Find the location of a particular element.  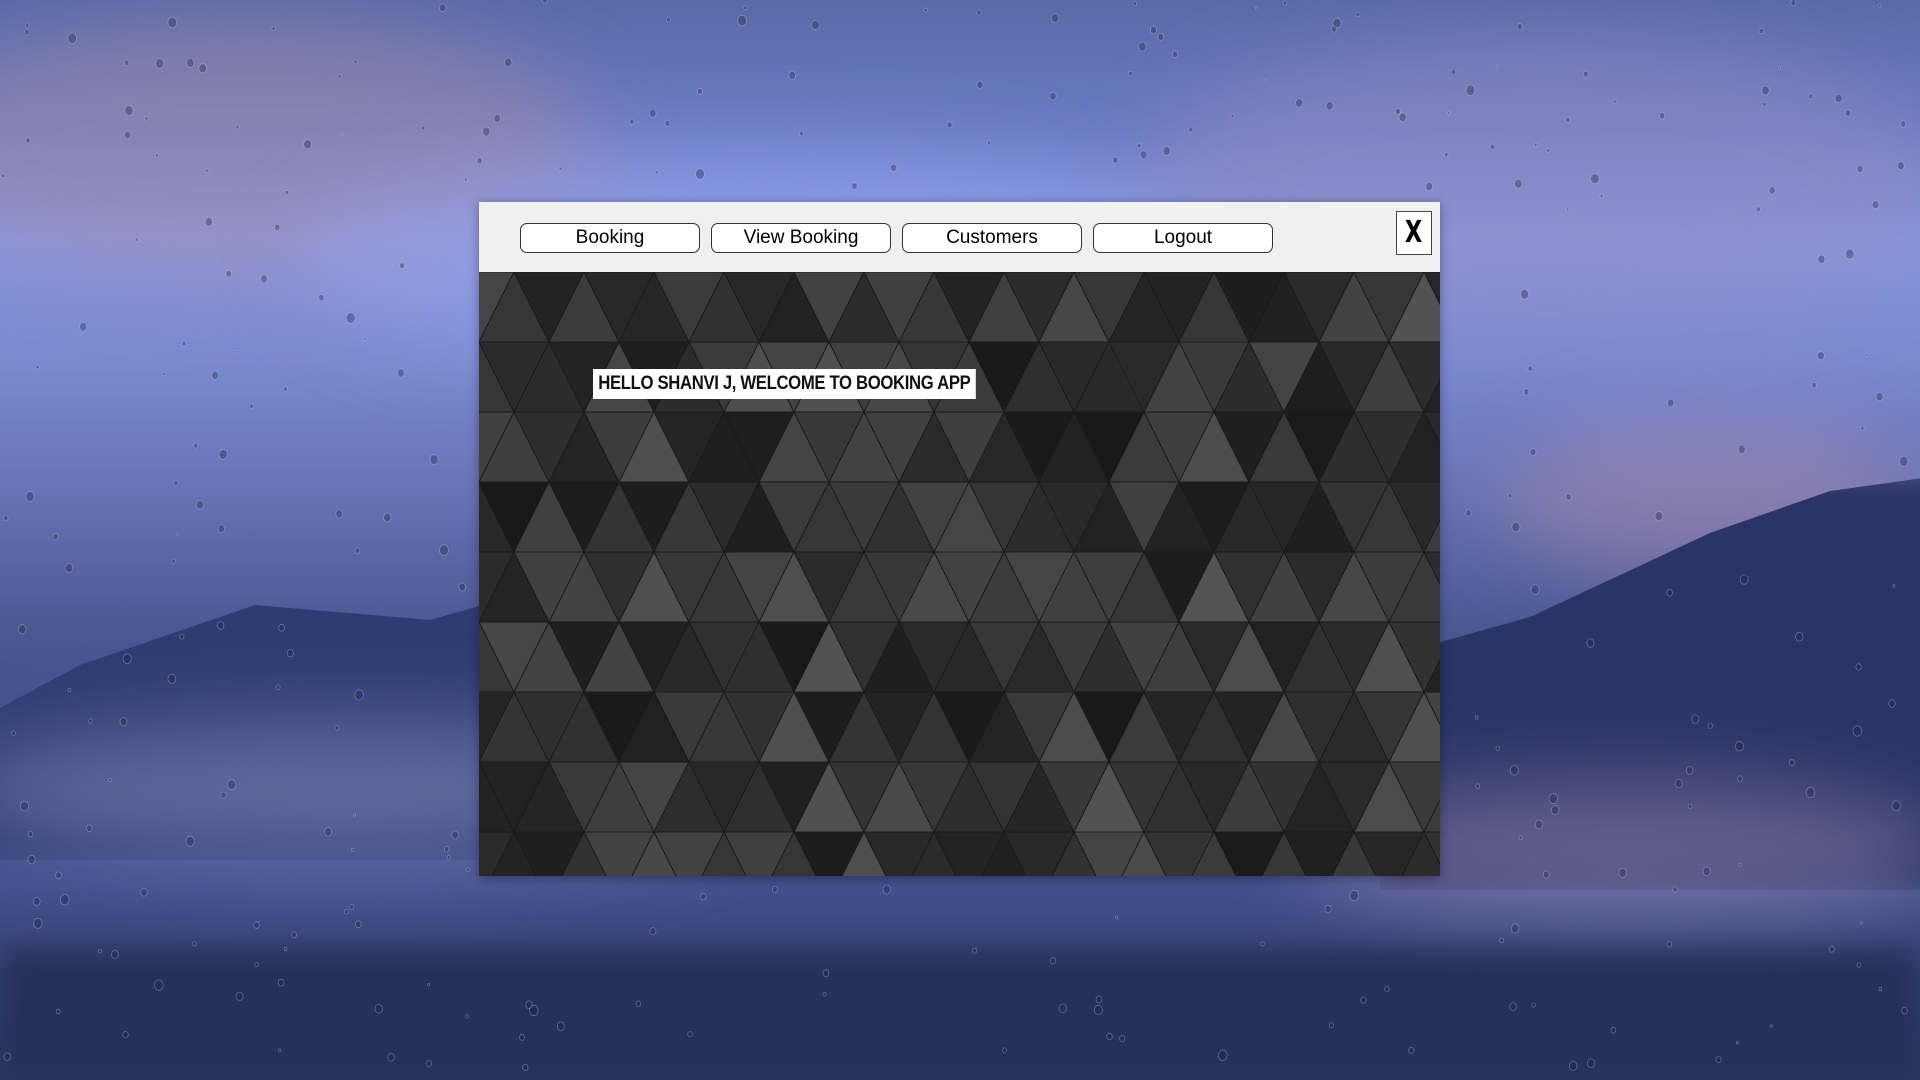

menu-bar: Booking View Booking Customers Logout X is located at coordinates (959, 237).